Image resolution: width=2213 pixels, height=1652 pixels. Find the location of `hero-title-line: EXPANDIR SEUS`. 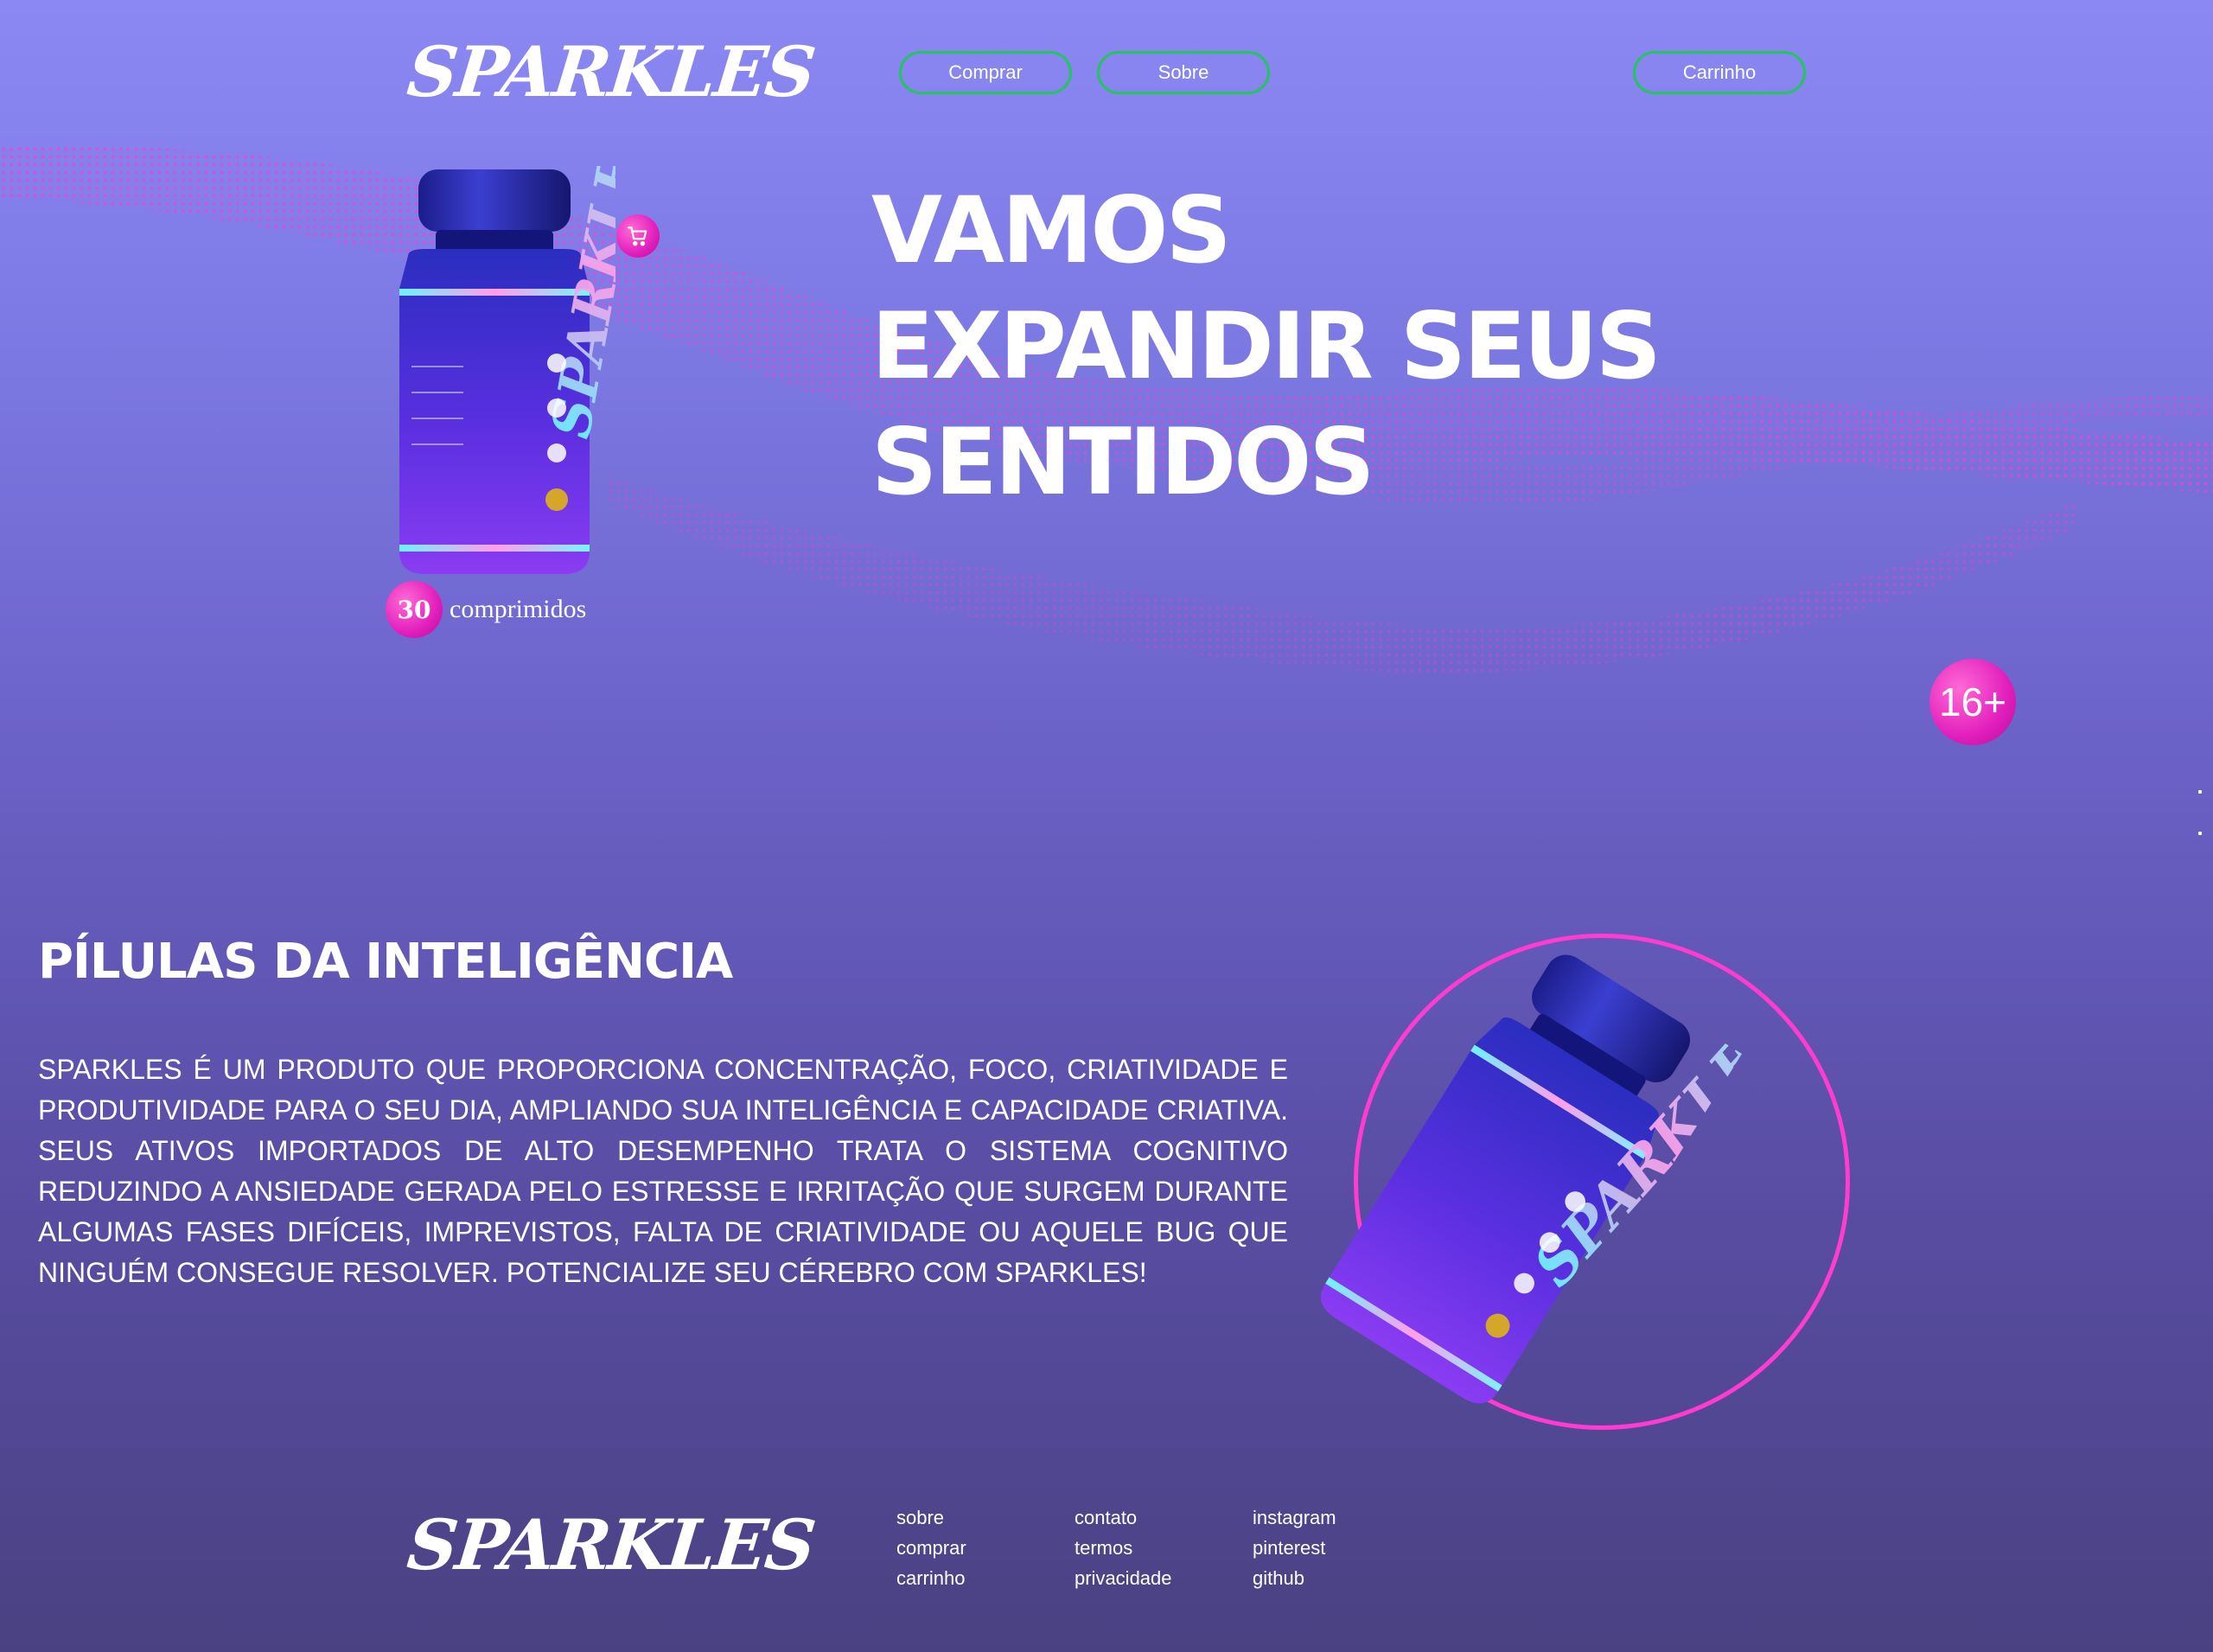

hero-title-line: EXPANDIR SEUS is located at coordinates (1266, 346).